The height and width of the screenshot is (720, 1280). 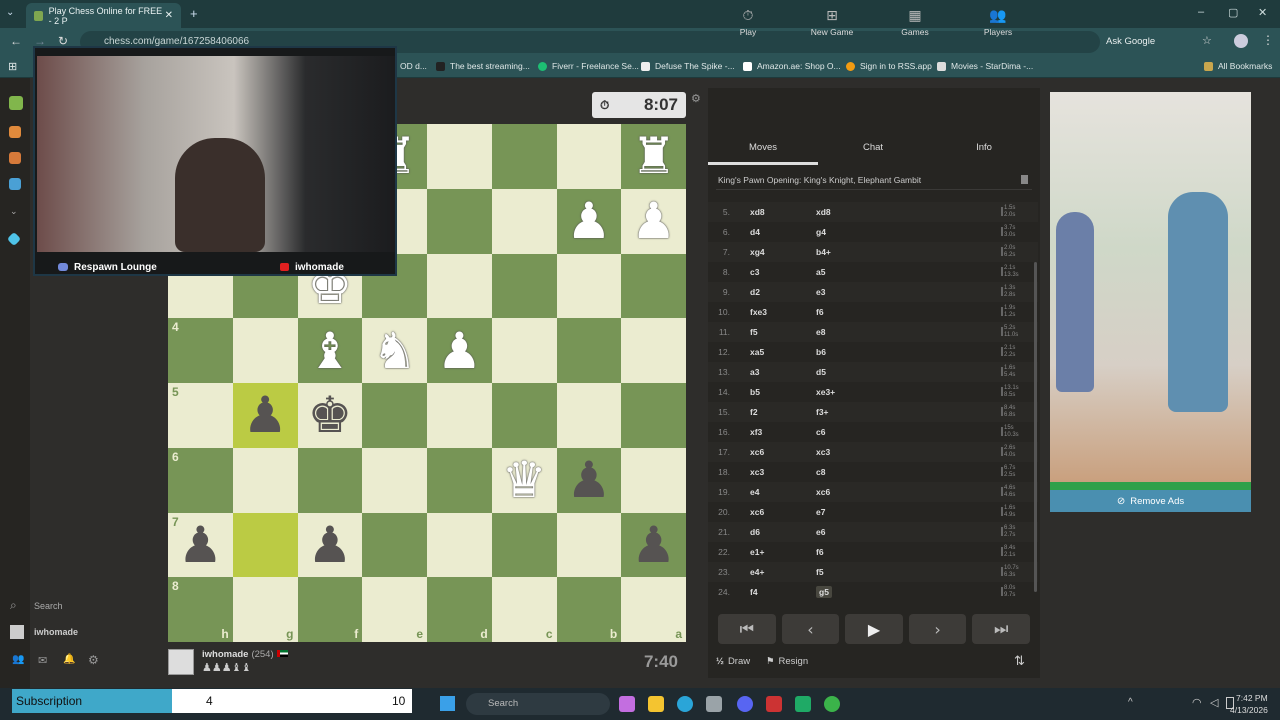 What do you see at coordinates (763, 147) in the screenshot?
I see `tab-moves: Moves` at bounding box center [763, 147].